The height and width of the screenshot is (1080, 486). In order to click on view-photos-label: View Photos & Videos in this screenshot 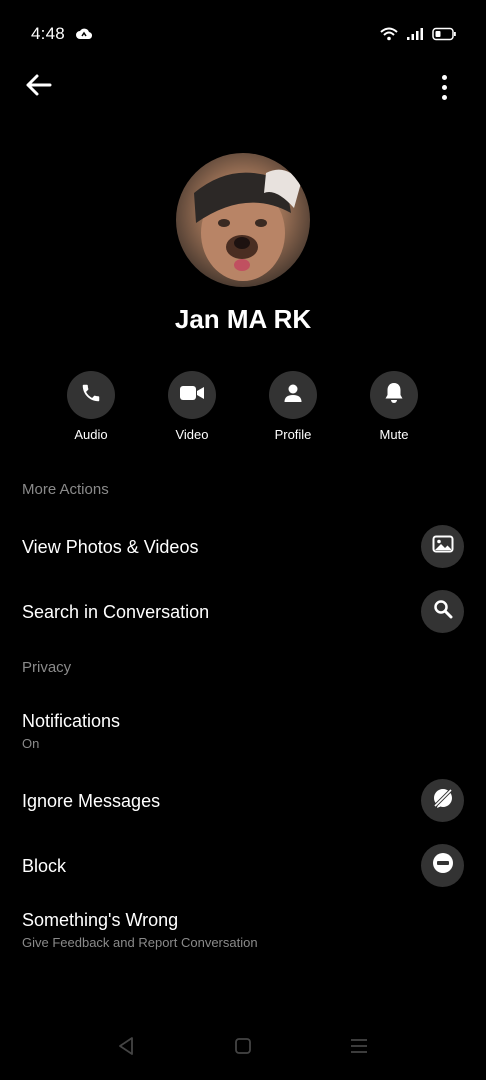, I will do `click(110, 547)`.